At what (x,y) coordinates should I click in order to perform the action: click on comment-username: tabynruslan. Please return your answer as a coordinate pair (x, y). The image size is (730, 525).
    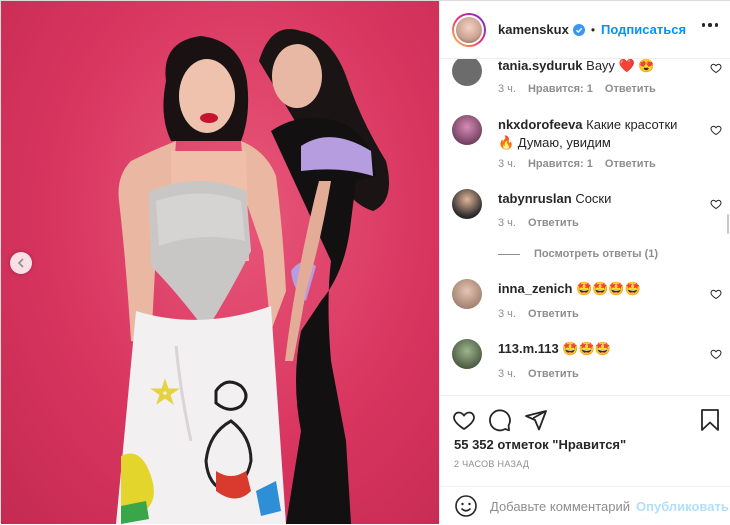
    Looking at the image, I should click on (535, 198).